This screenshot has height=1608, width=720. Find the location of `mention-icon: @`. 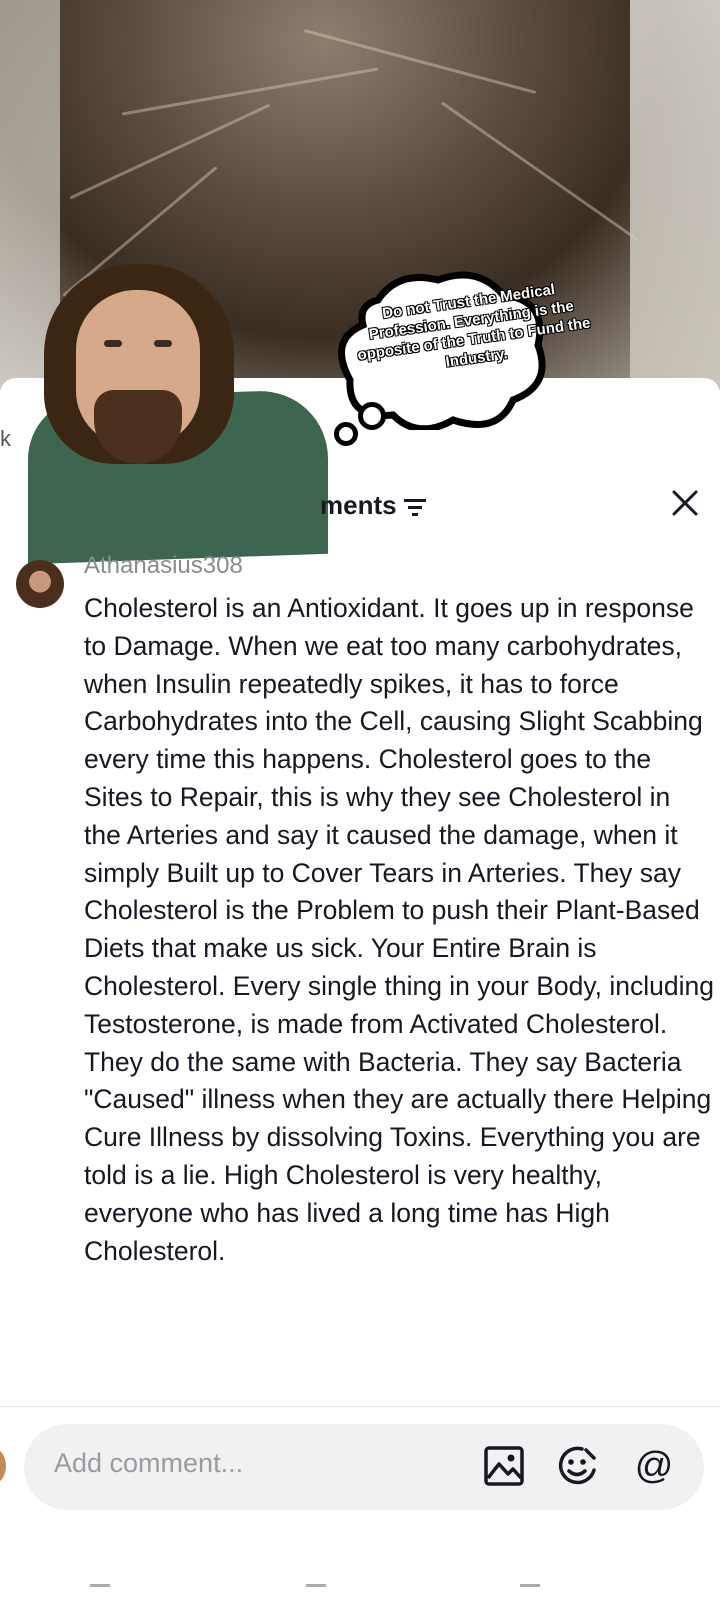

mention-icon: @ is located at coordinates (654, 1466).